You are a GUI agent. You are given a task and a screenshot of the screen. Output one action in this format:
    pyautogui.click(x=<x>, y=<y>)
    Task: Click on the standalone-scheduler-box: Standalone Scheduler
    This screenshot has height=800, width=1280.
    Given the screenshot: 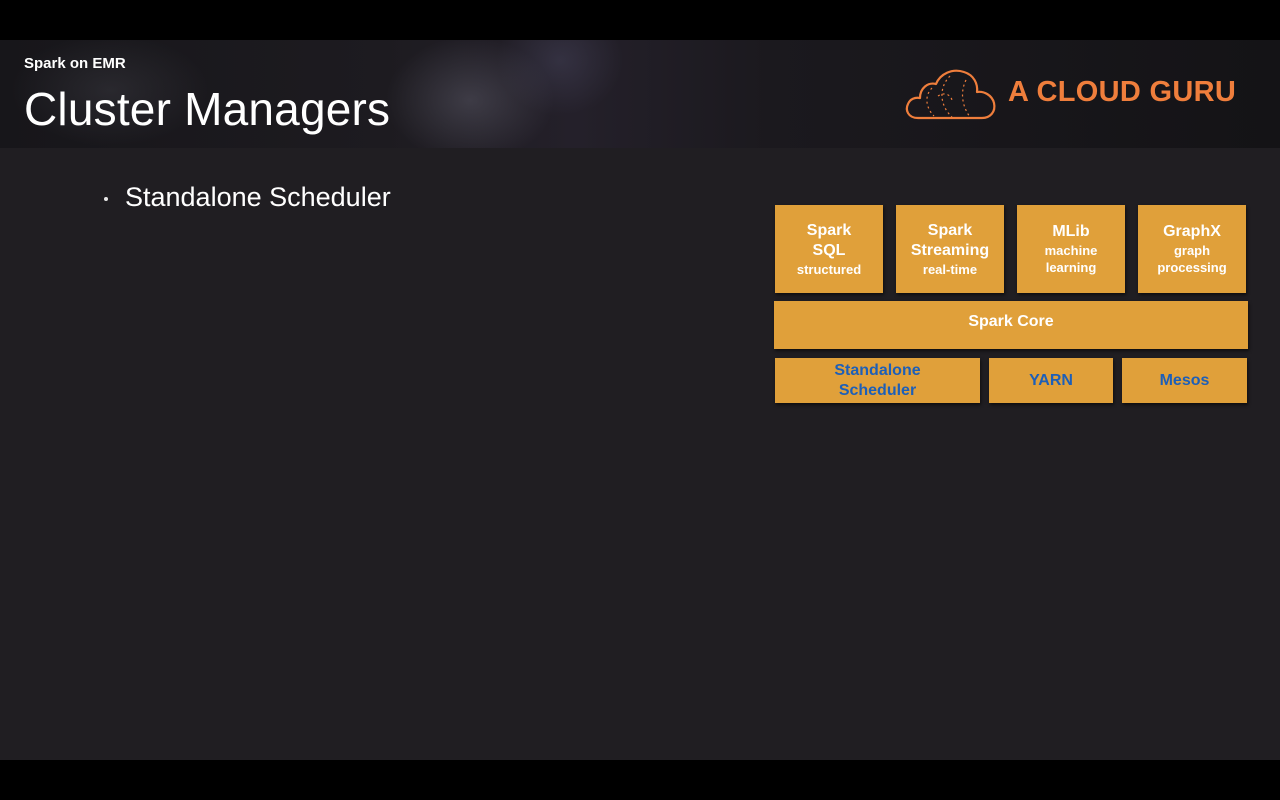 What is the action you would take?
    pyautogui.click(x=877, y=380)
    